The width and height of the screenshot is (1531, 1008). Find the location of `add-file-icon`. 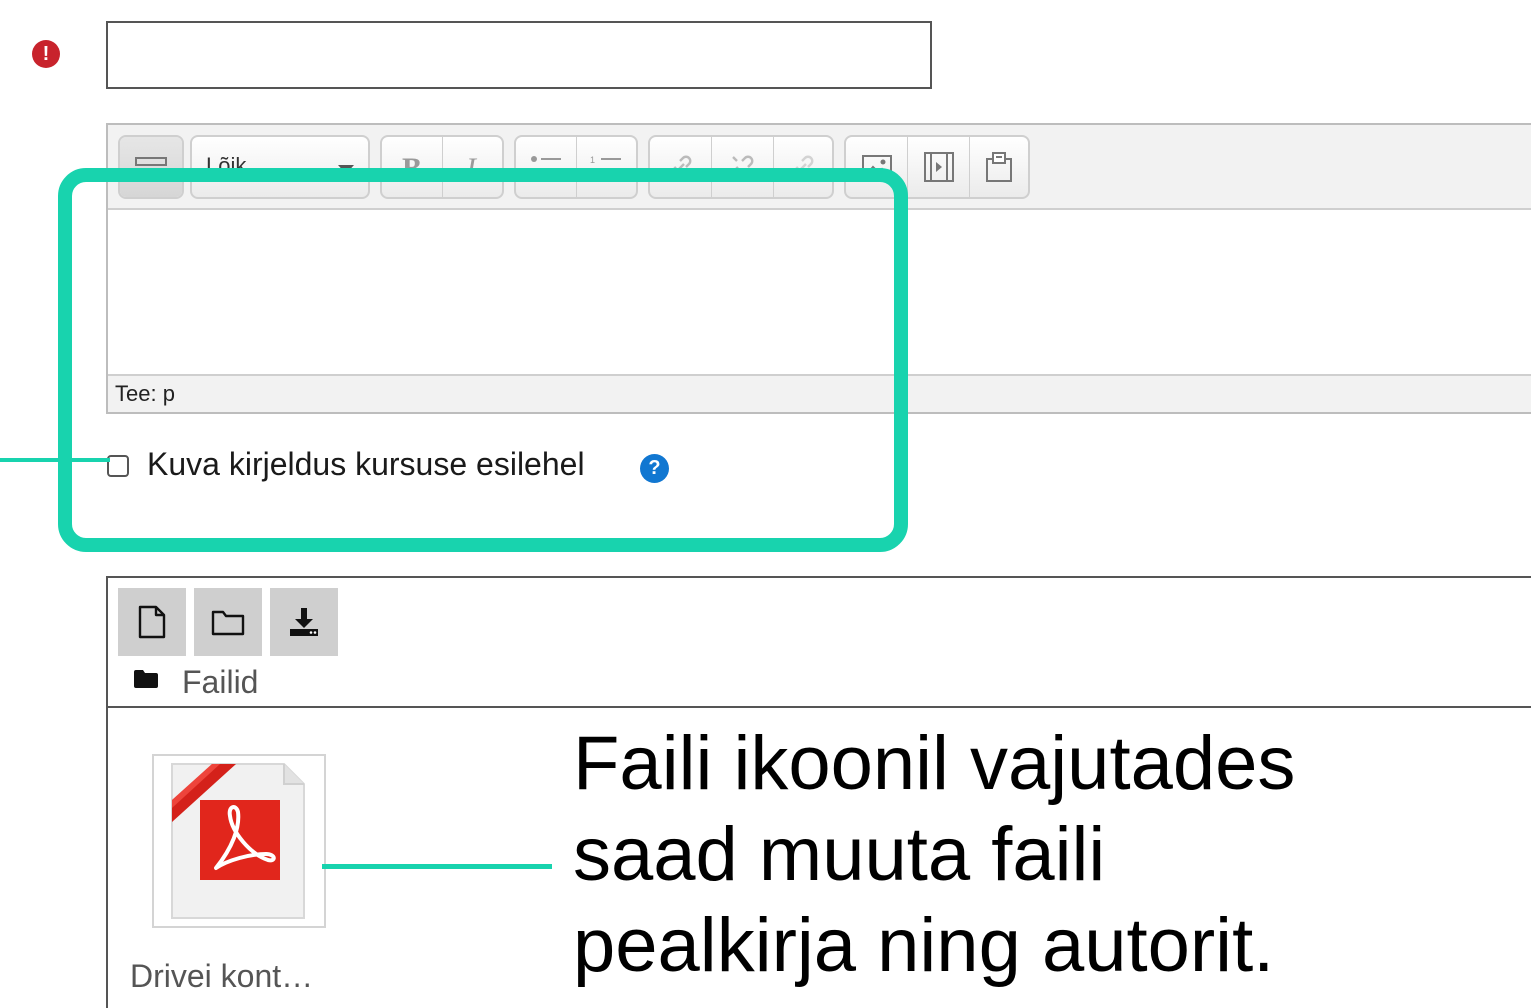

add-file-icon is located at coordinates (152, 622).